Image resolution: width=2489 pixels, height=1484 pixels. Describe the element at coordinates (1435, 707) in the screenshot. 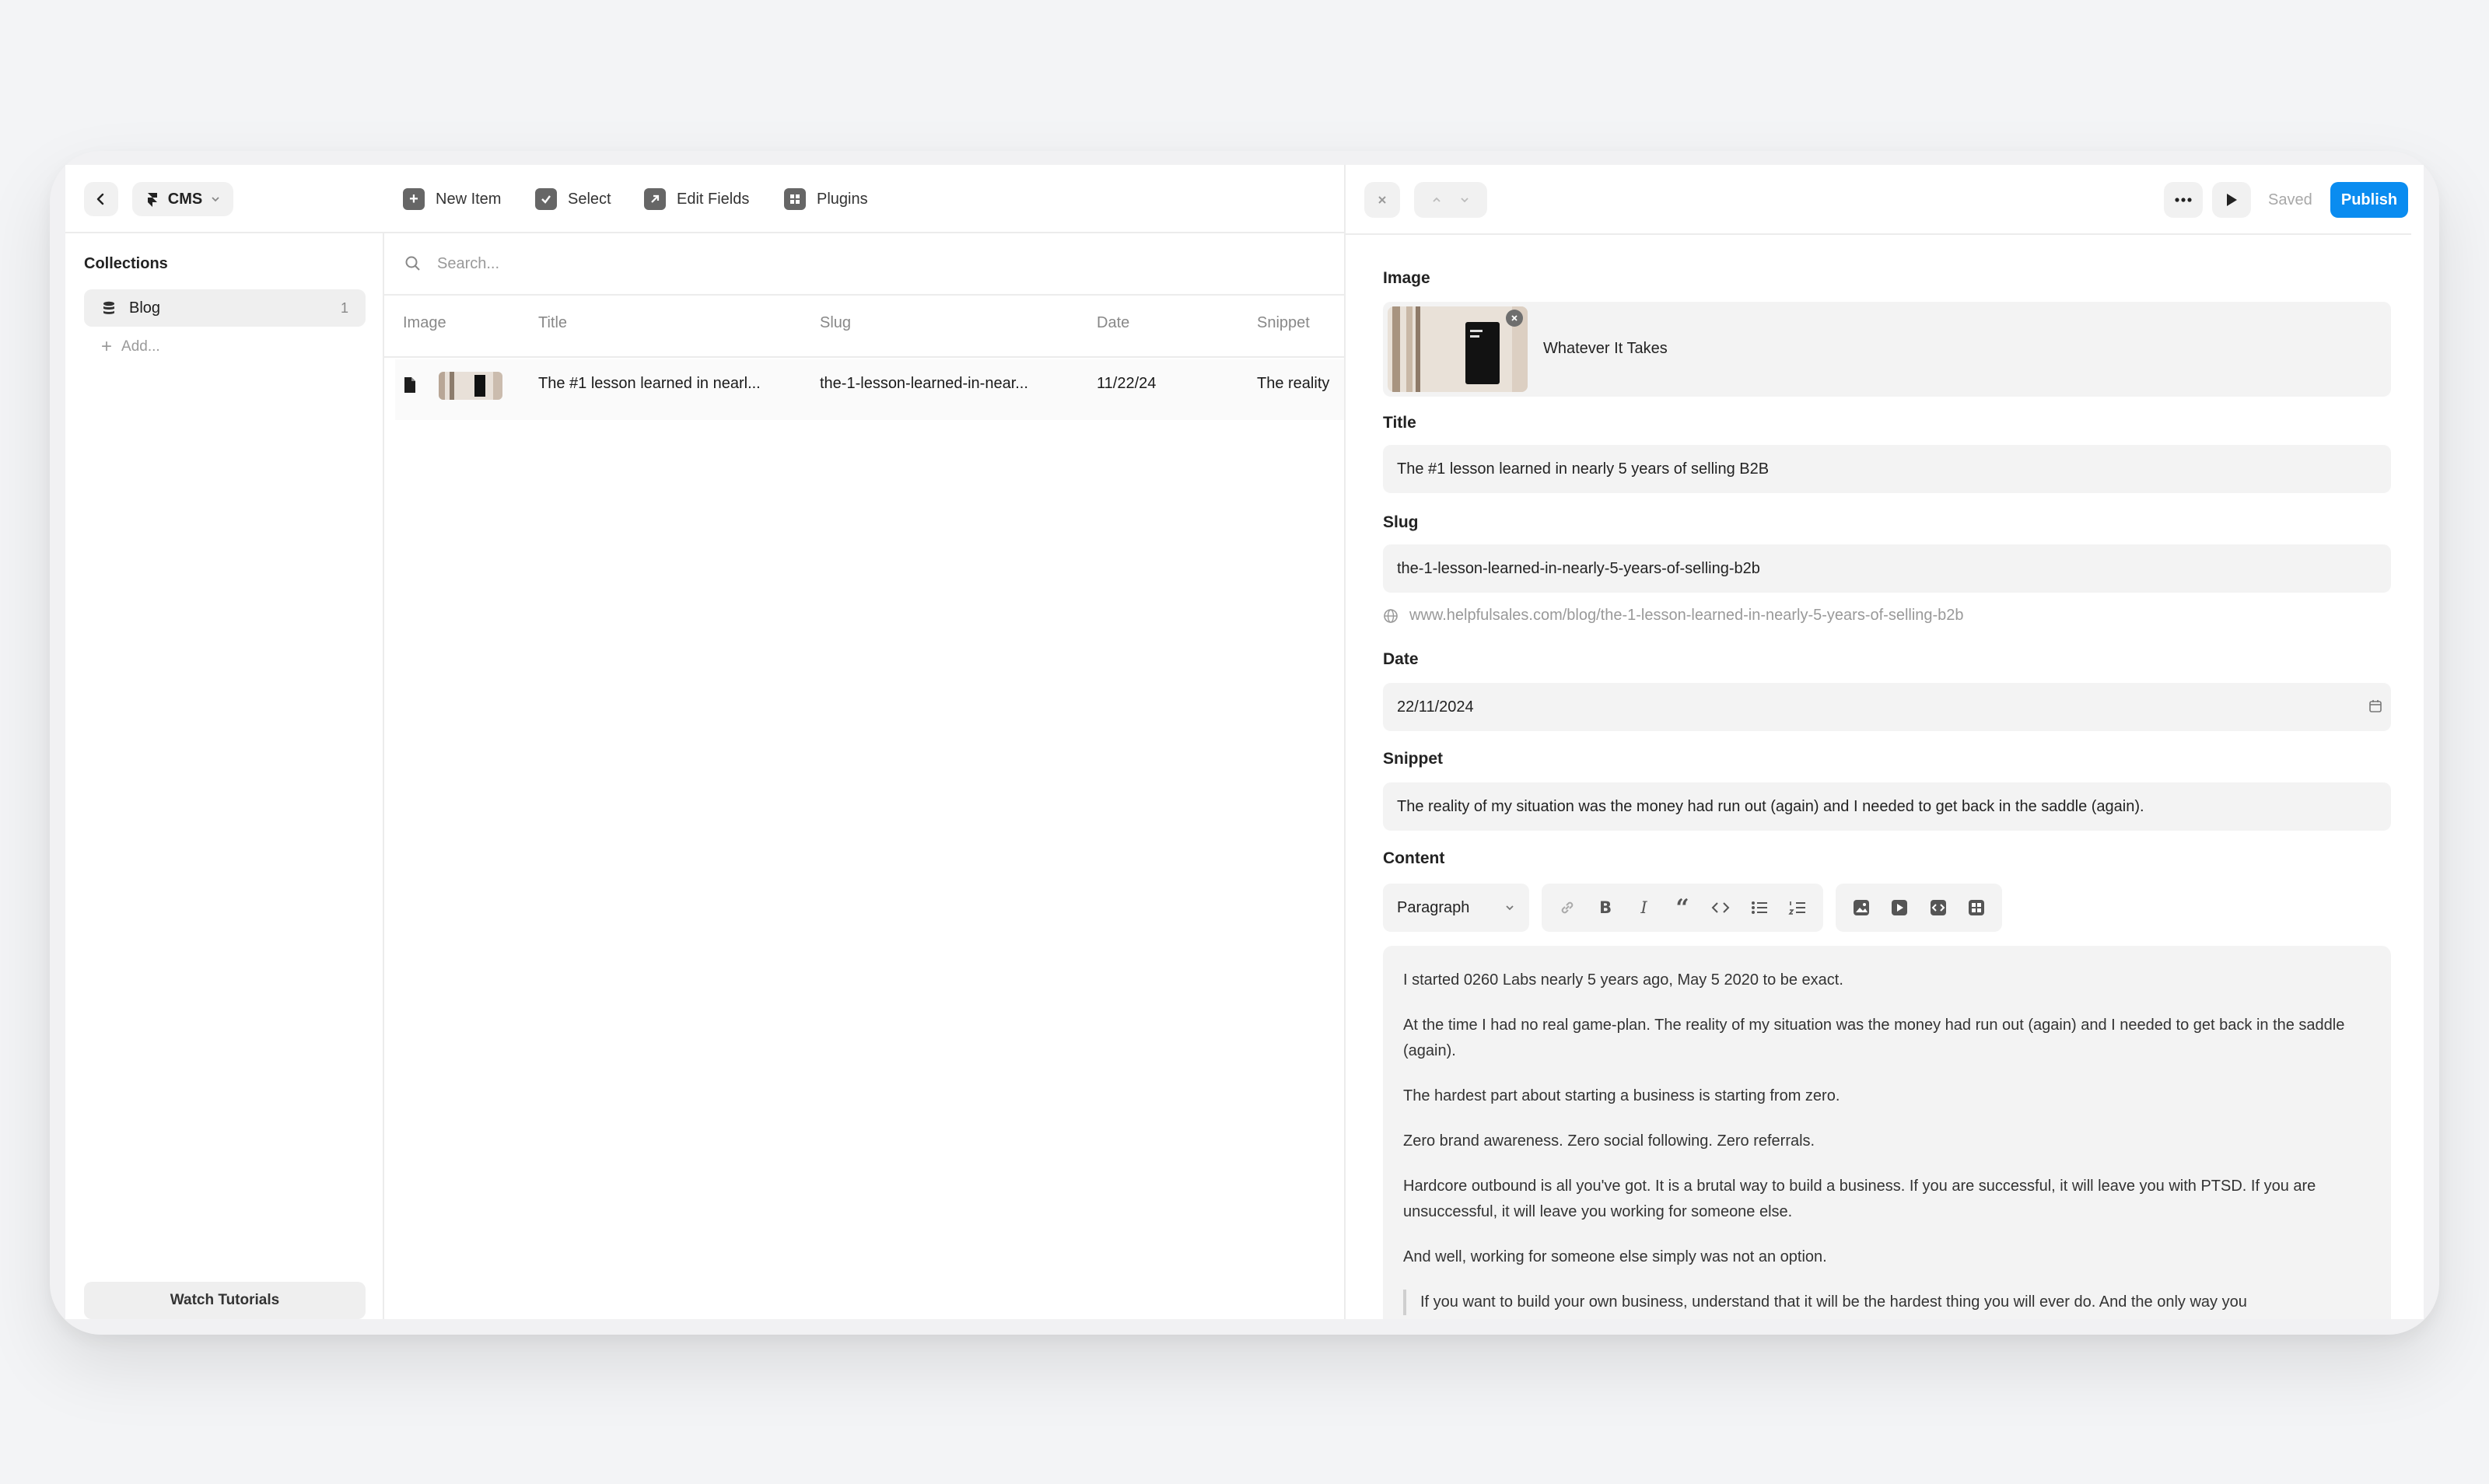

I see `date-value: 22/11/2024` at that location.